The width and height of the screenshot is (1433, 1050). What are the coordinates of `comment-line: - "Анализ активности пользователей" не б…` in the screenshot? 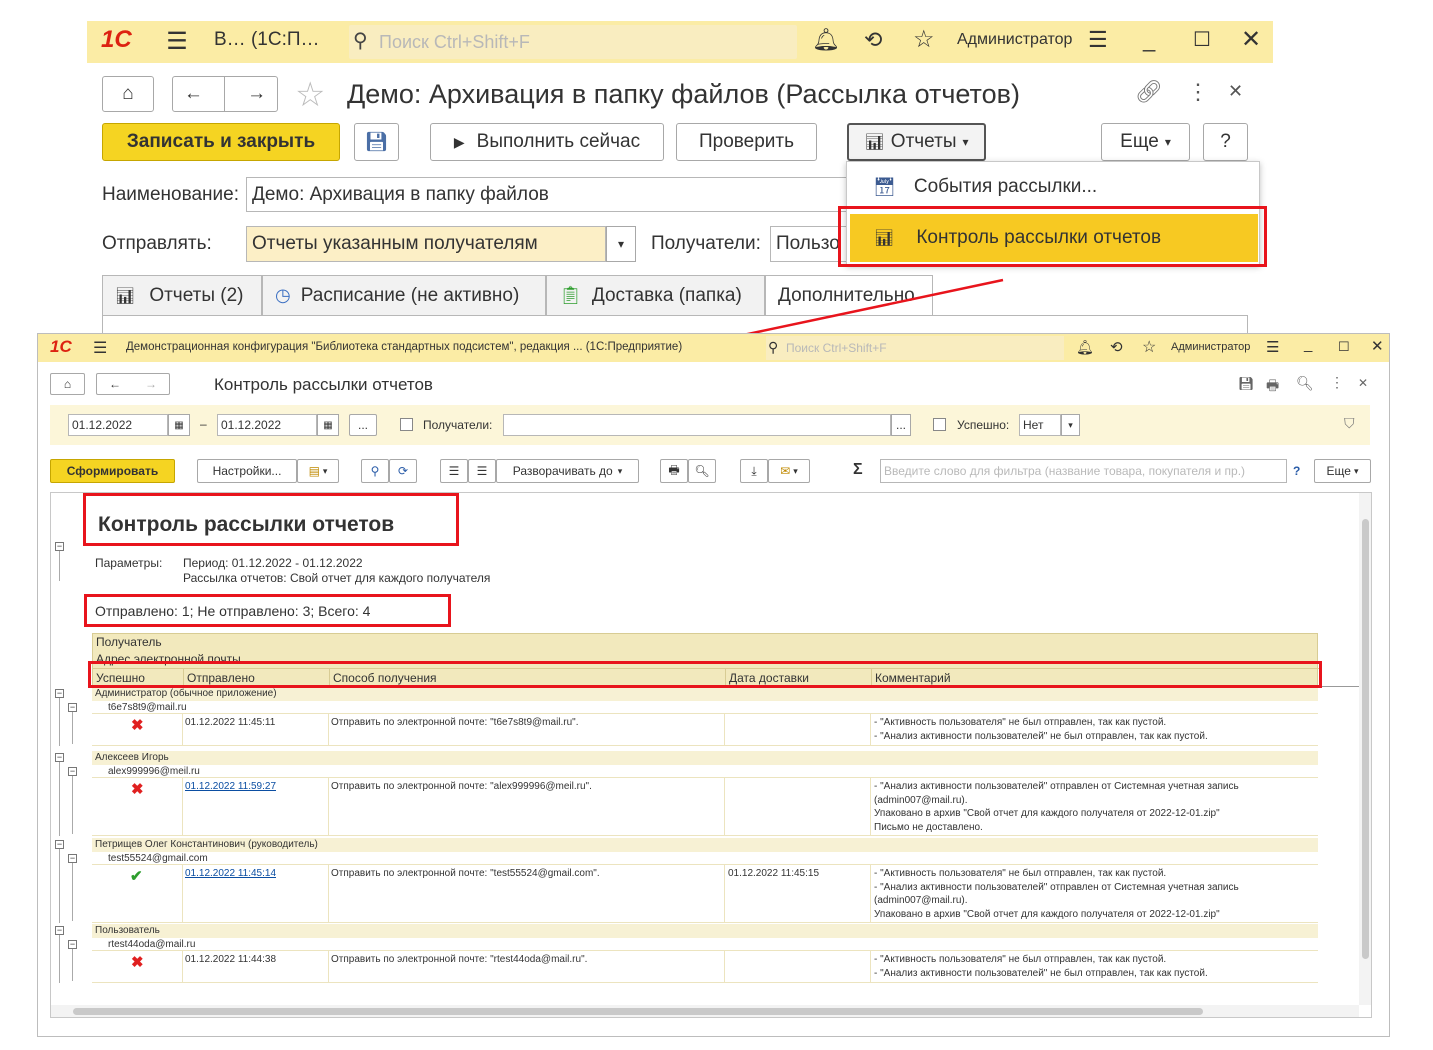 It's located at (1041, 736).